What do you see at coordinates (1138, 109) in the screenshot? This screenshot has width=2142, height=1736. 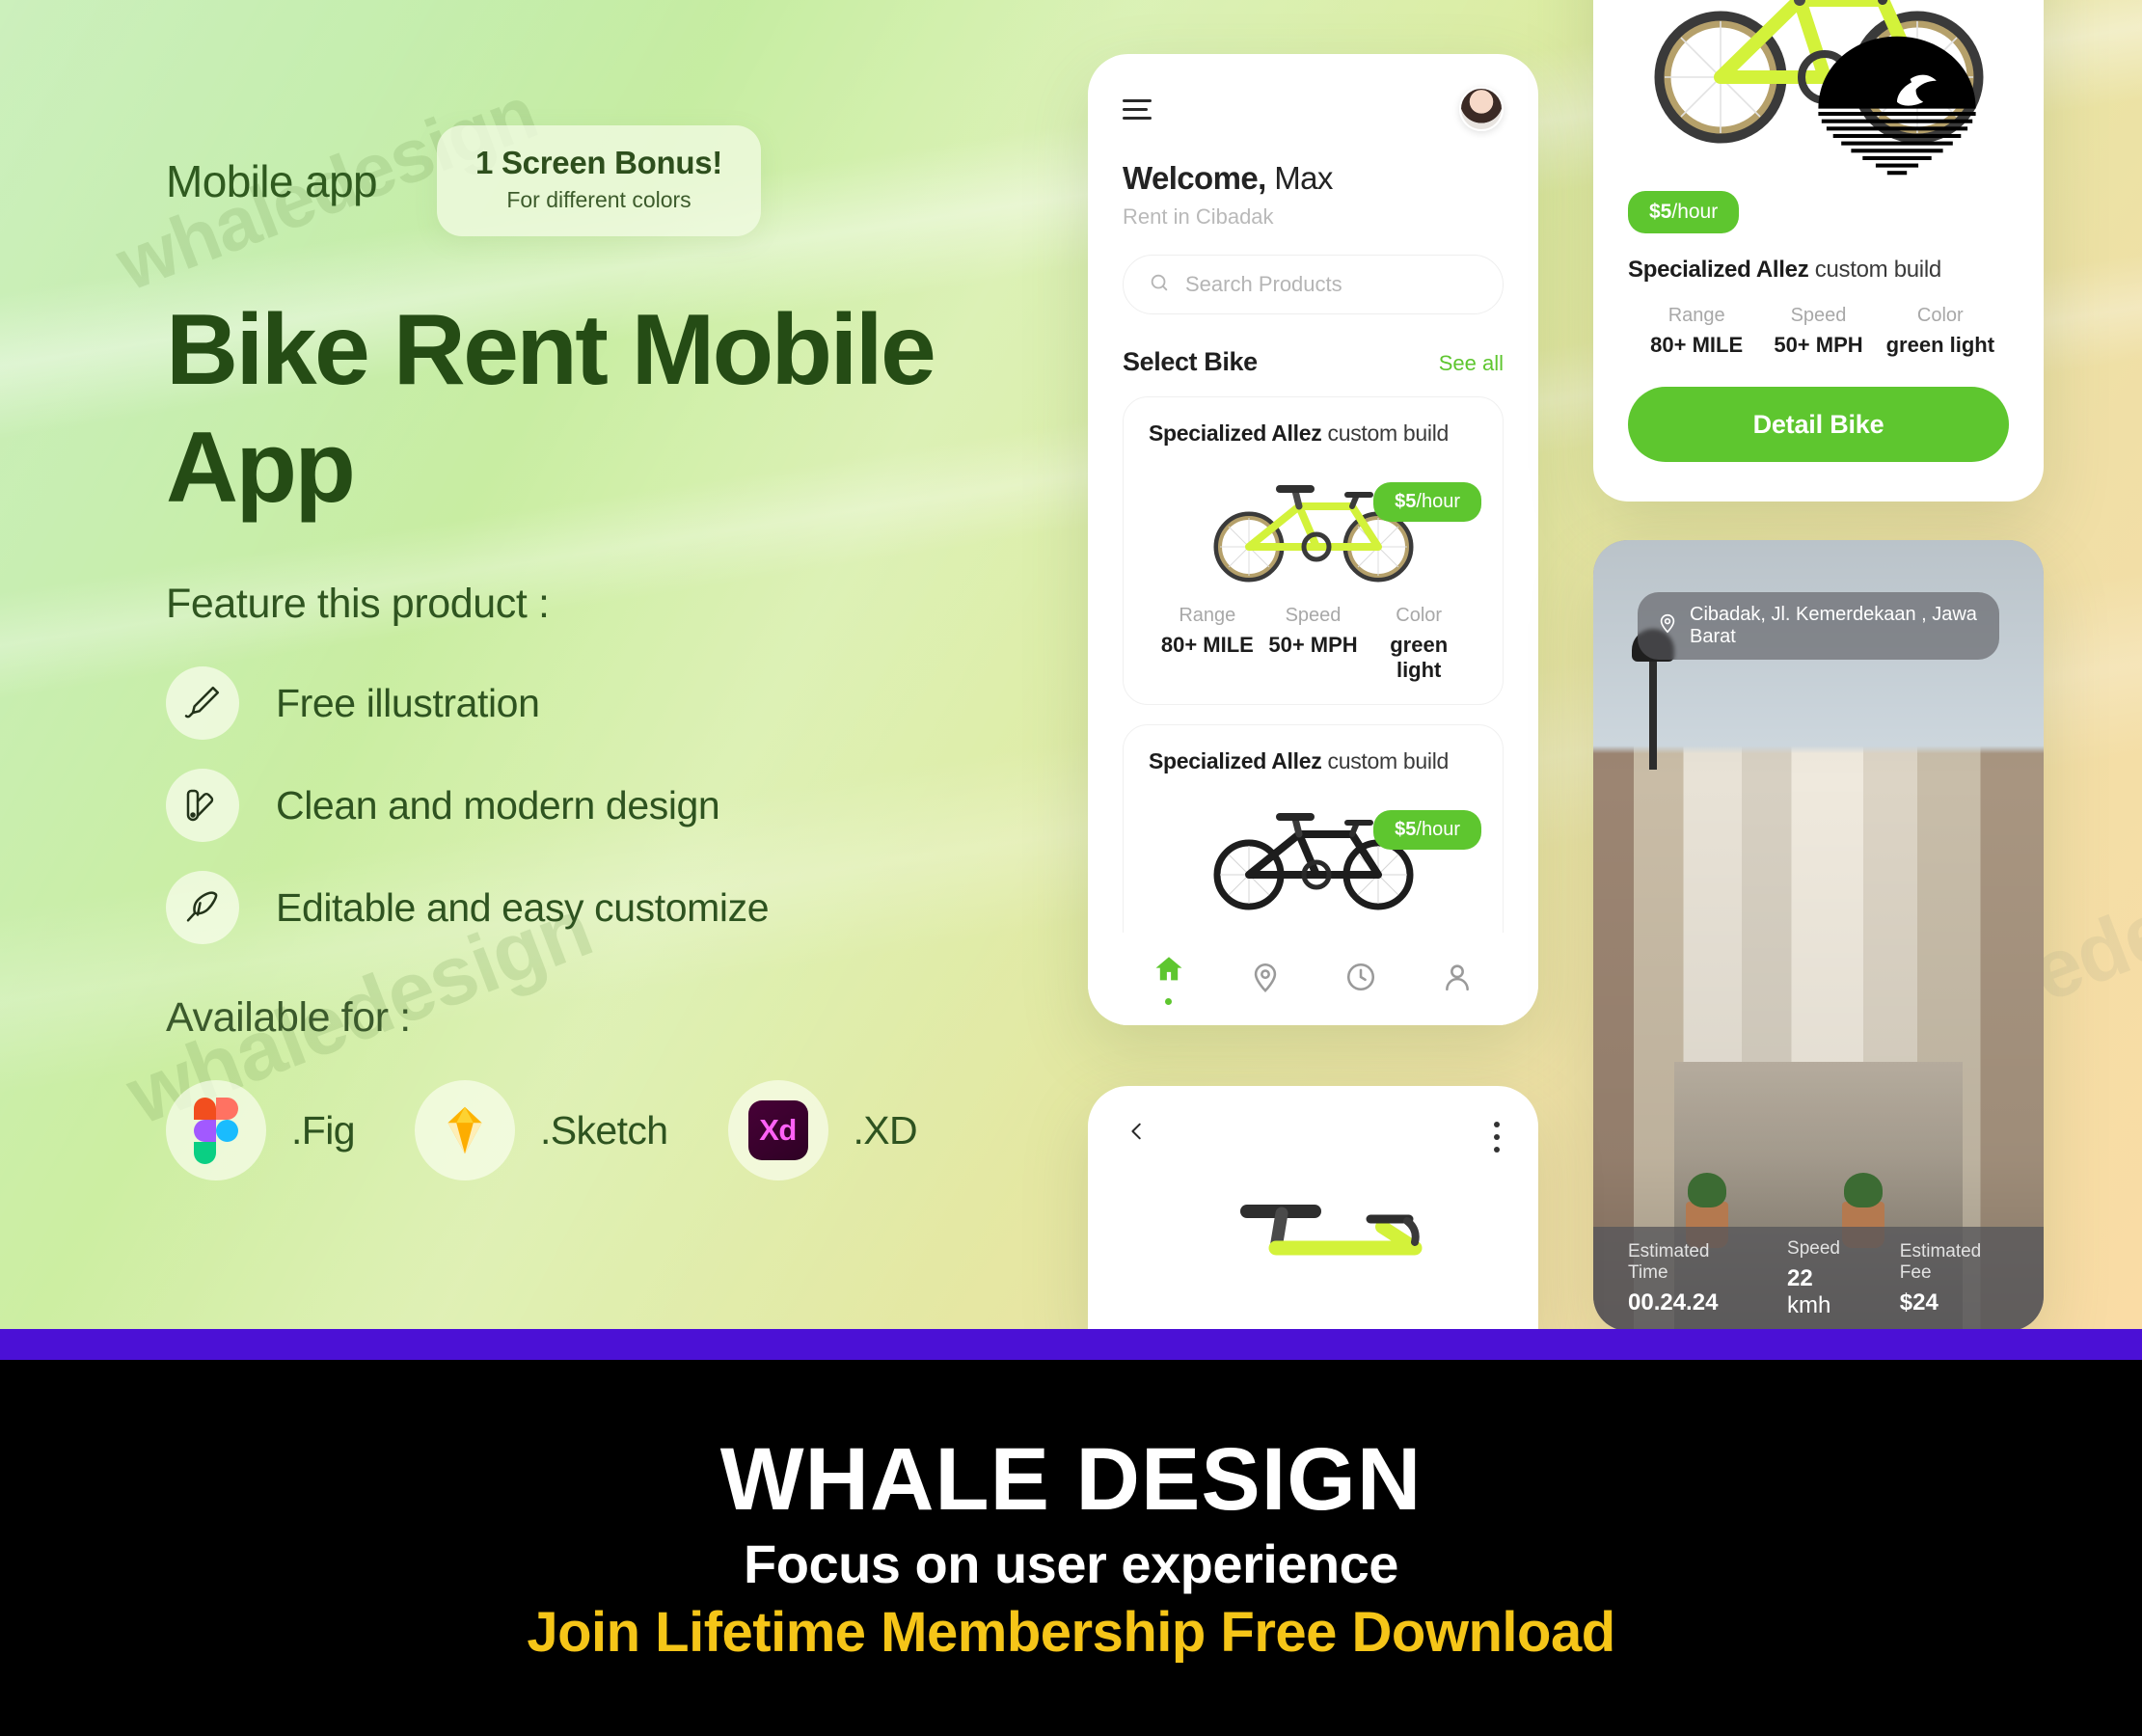 I see `hamburger-icon` at bounding box center [1138, 109].